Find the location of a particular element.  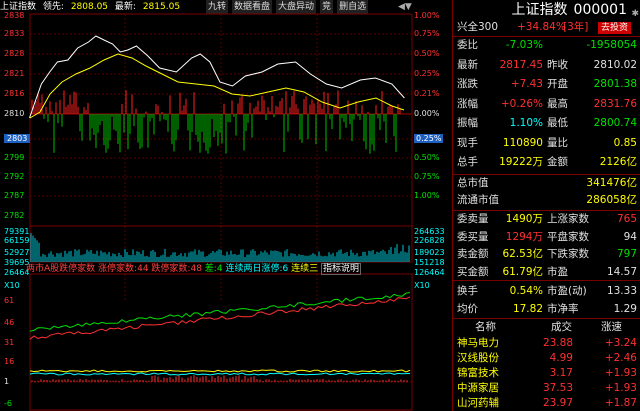

stock-trade: 3.17 is located at coordinates (561, 373).